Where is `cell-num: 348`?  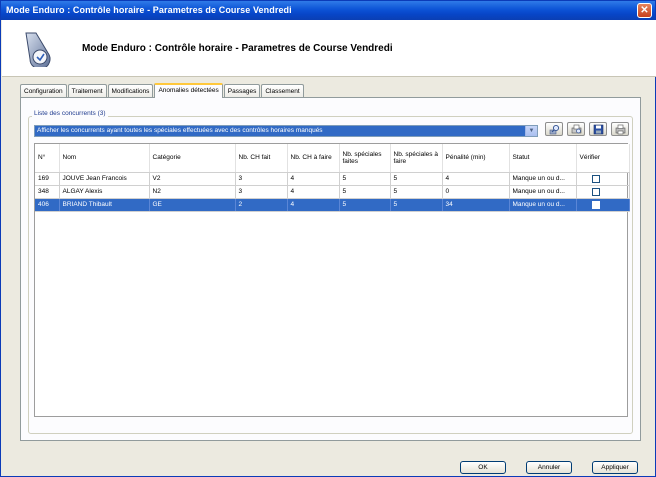 cell-num: 348 is located at coordinates (47, 192).